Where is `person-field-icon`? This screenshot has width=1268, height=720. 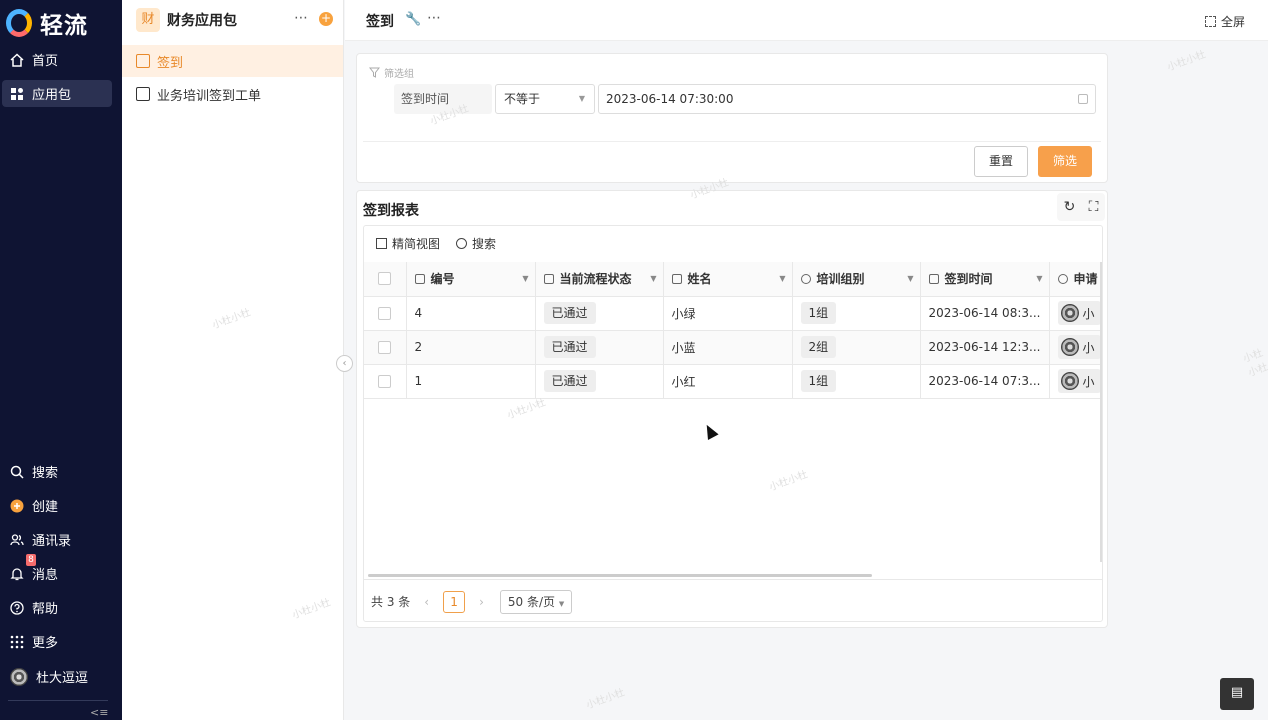
person-field-icon is located at coordinates (1062, 278).